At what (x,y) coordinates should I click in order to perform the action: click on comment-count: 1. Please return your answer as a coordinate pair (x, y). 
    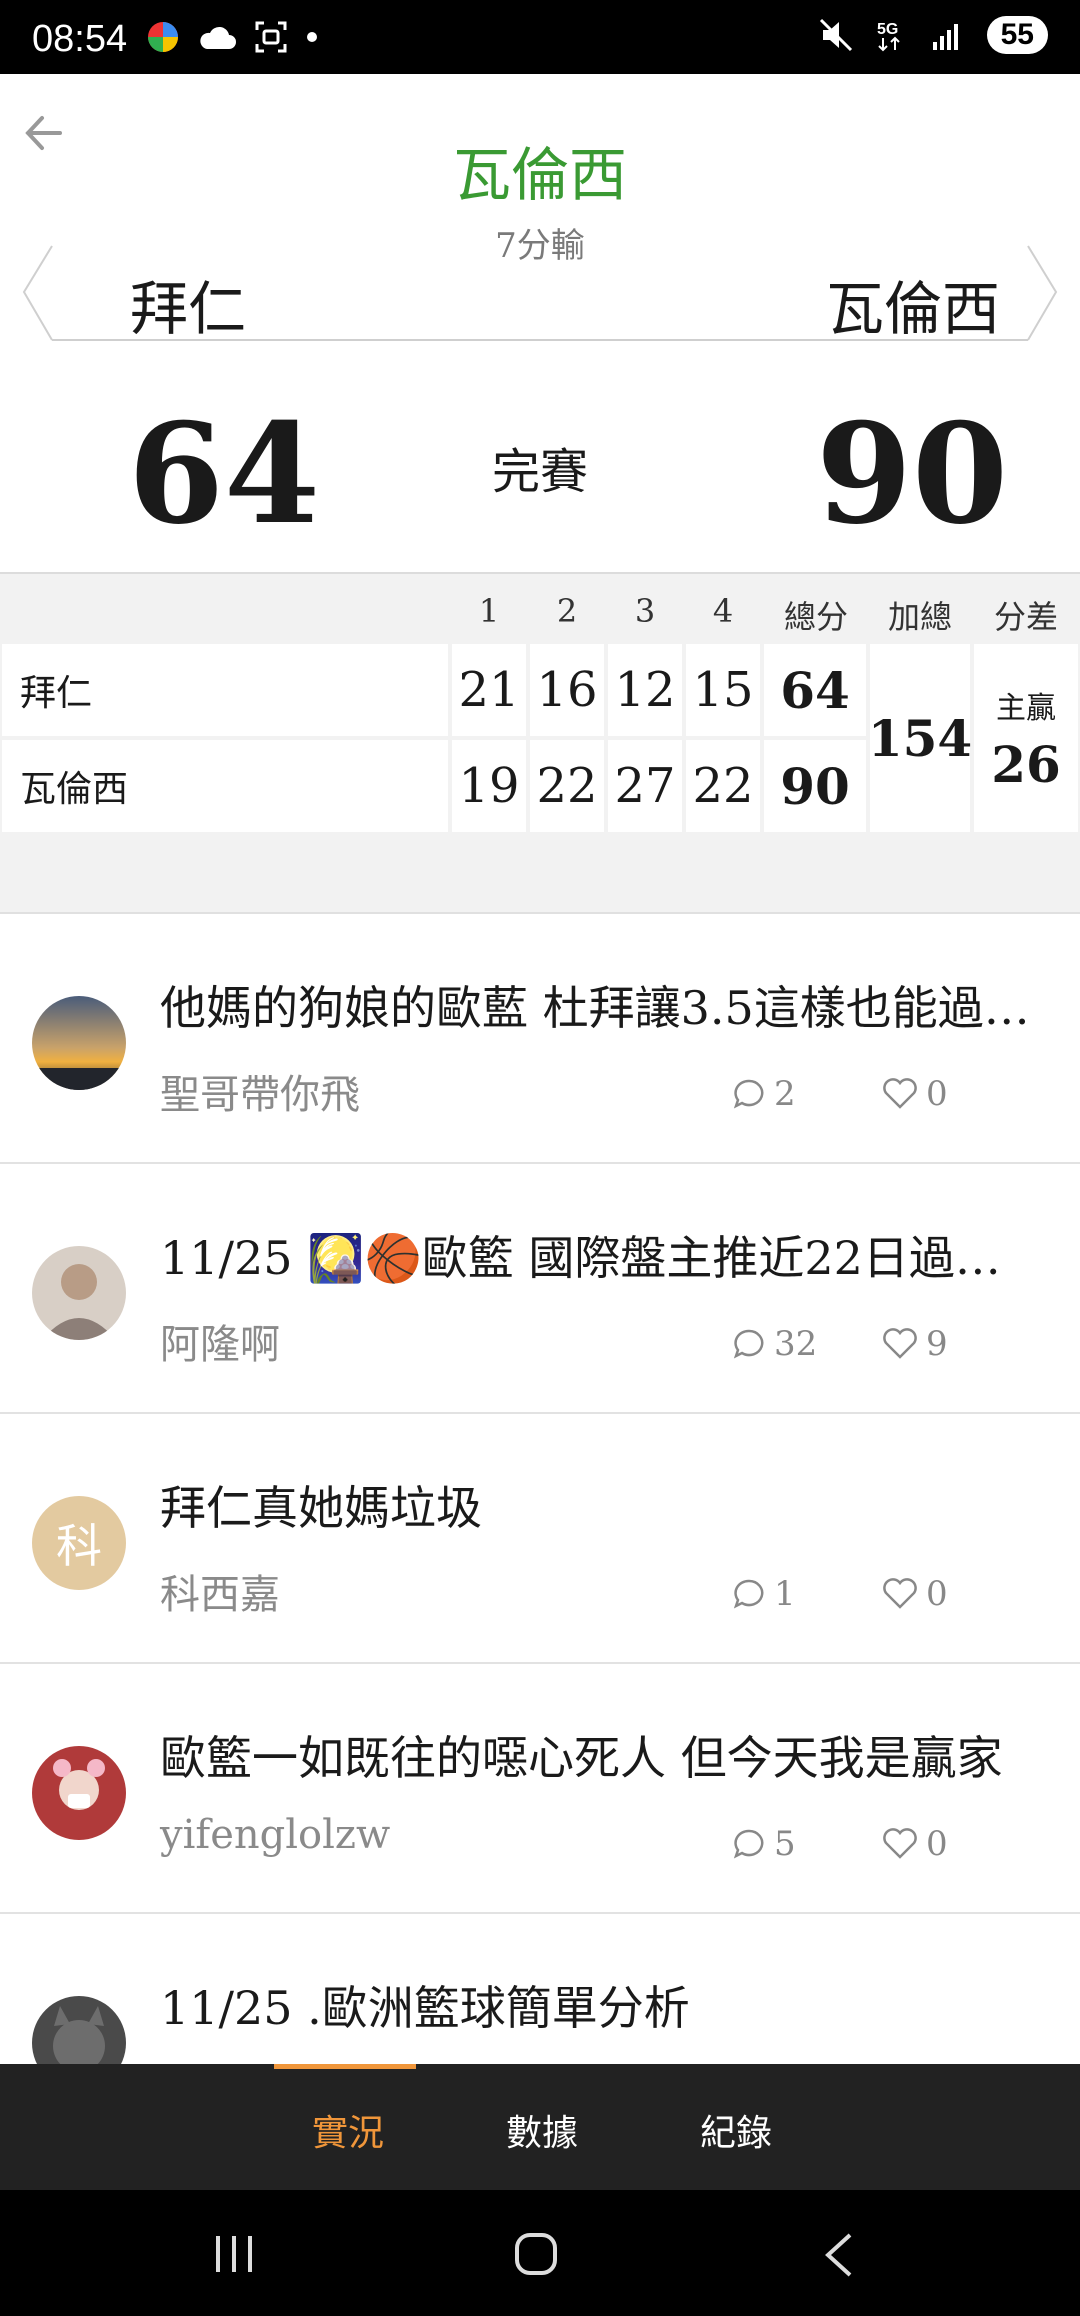
    Looking at the image, I should click on (764, 1594).